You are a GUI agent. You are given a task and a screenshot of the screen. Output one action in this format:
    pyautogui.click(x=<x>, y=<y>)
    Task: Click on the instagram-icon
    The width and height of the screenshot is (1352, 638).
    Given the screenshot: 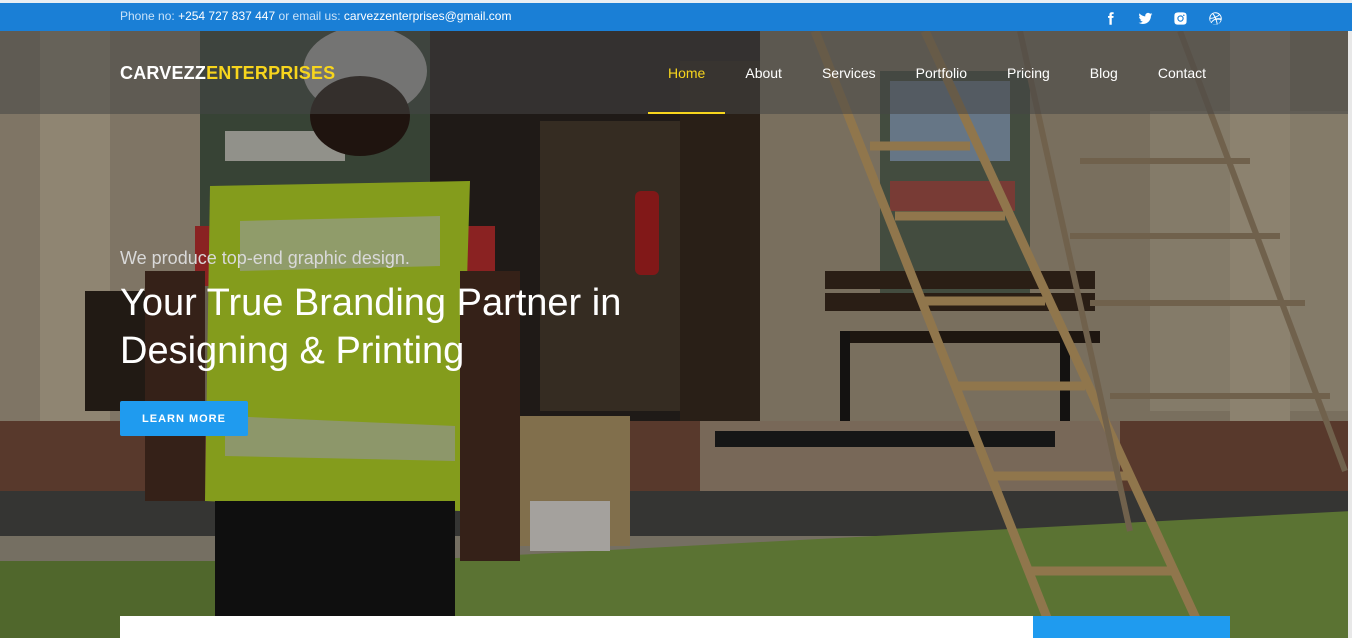 What is the action you would take?
    pyautogui.click(x=1180, y=18)
    